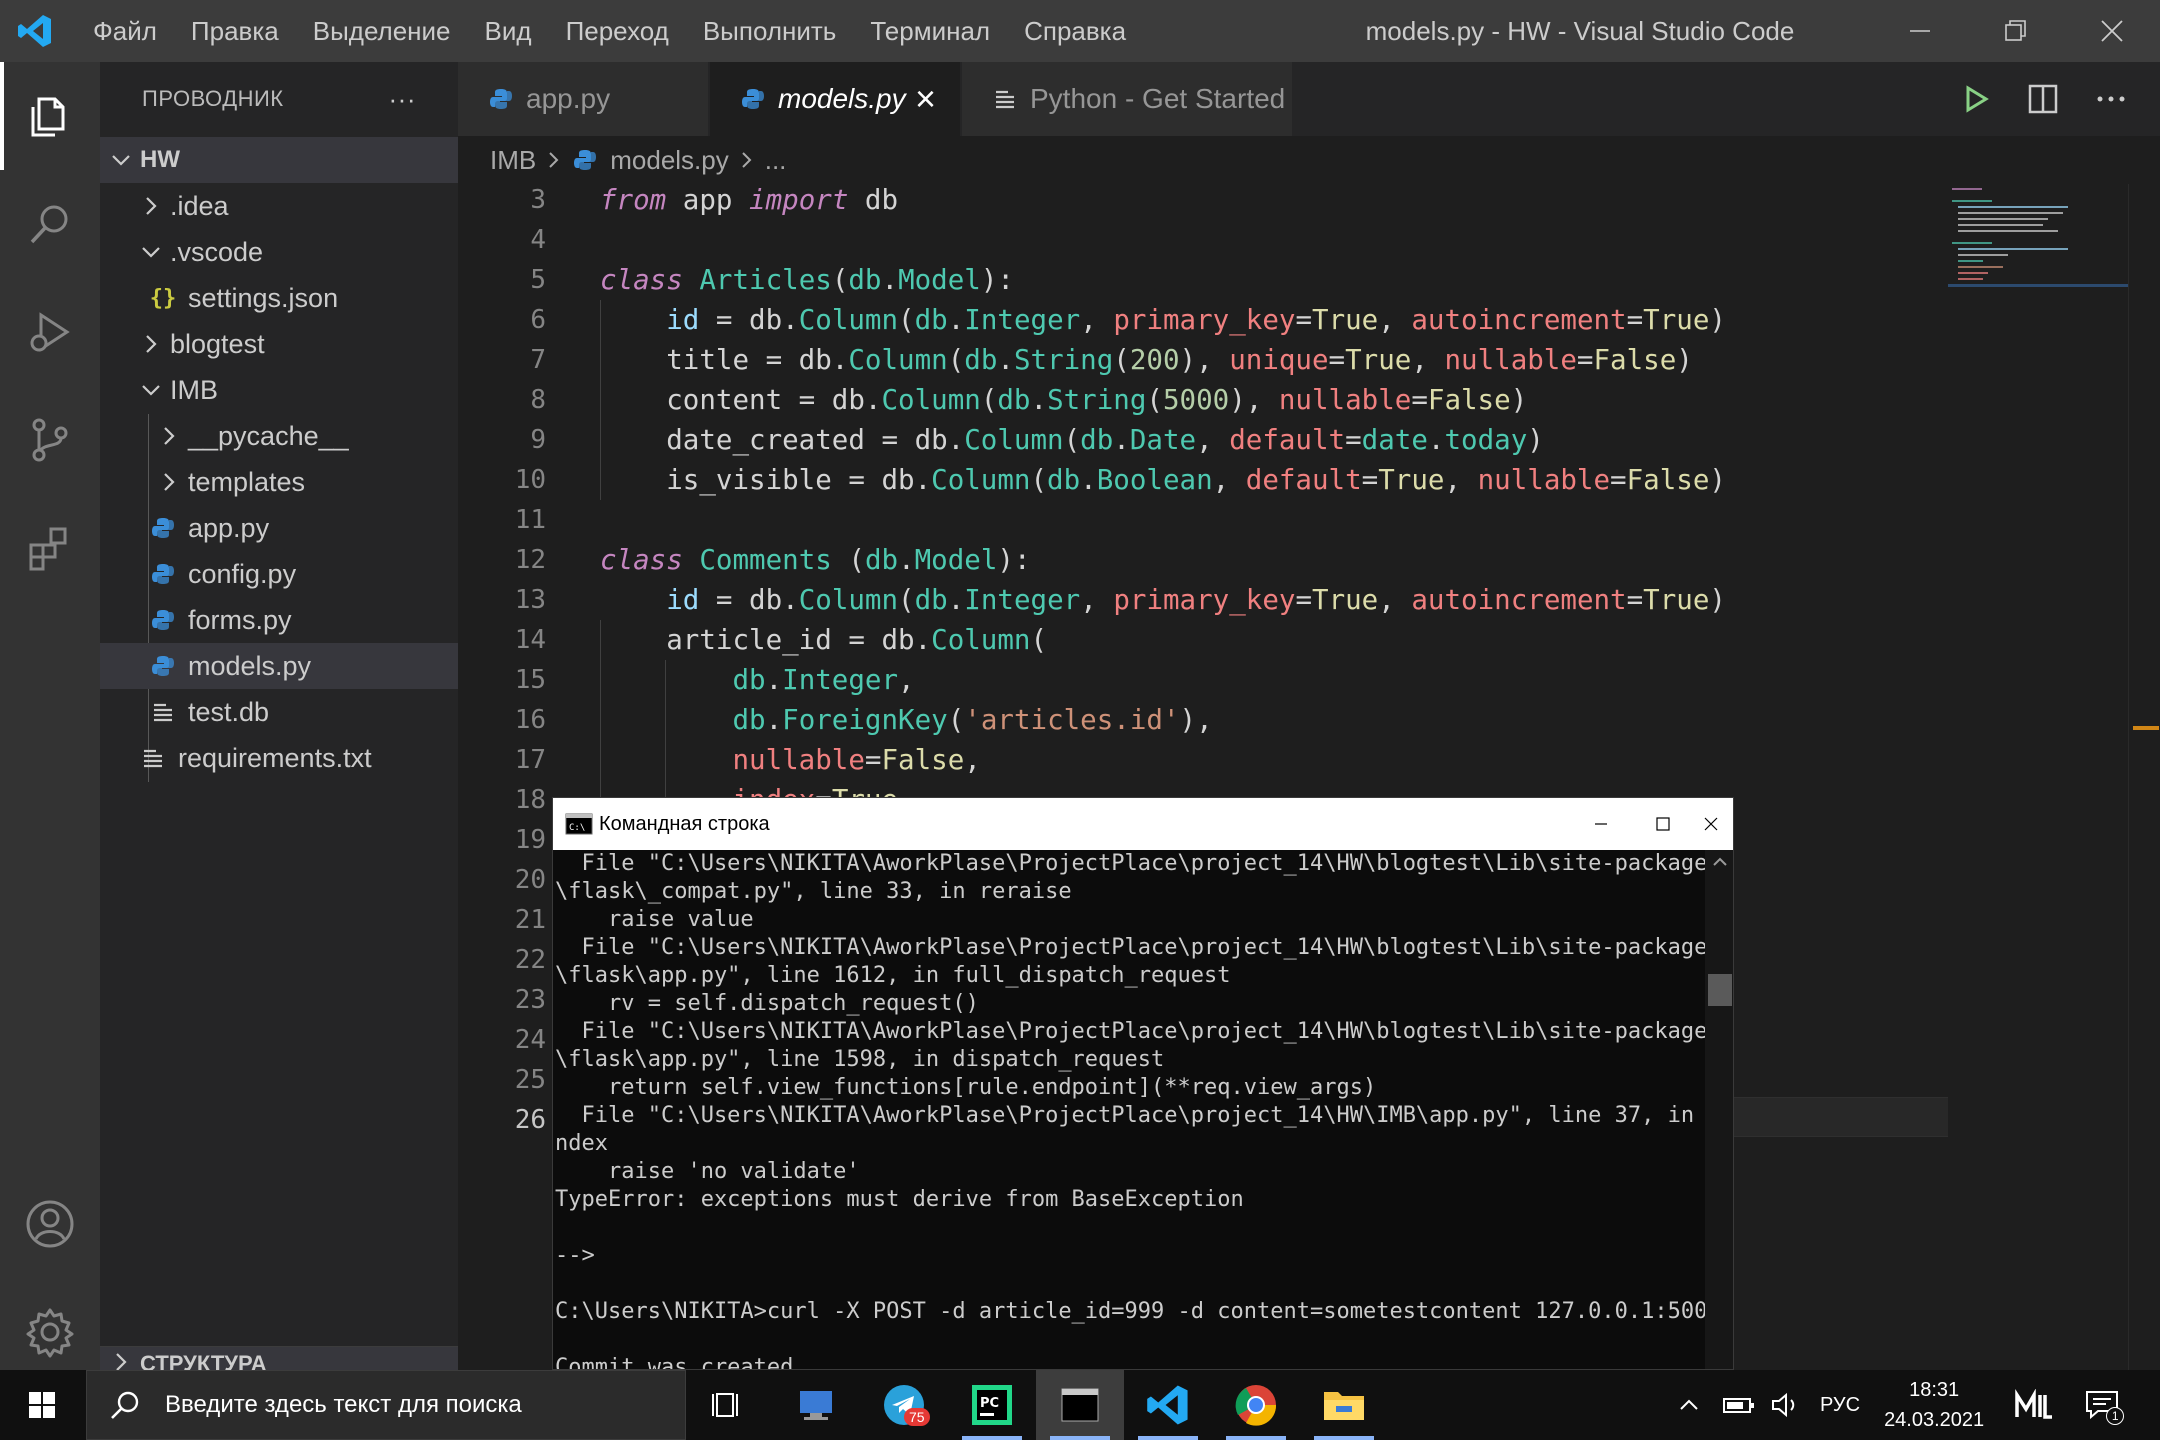 The width and height of the screenshot is (2160, 1440). I want to click on split-editor-button, so click(2043, 99).